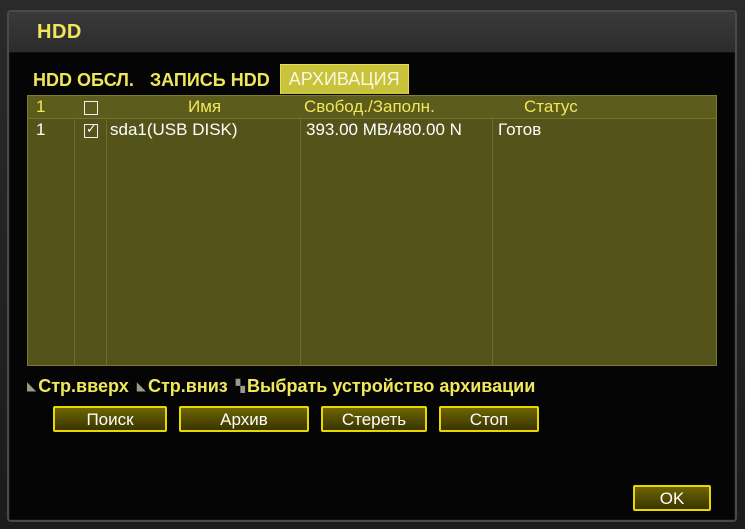 The image size is (745, 529). I want to click on tab-hdd-record: ЗАПИСЬ HDD, so click(210, 79).